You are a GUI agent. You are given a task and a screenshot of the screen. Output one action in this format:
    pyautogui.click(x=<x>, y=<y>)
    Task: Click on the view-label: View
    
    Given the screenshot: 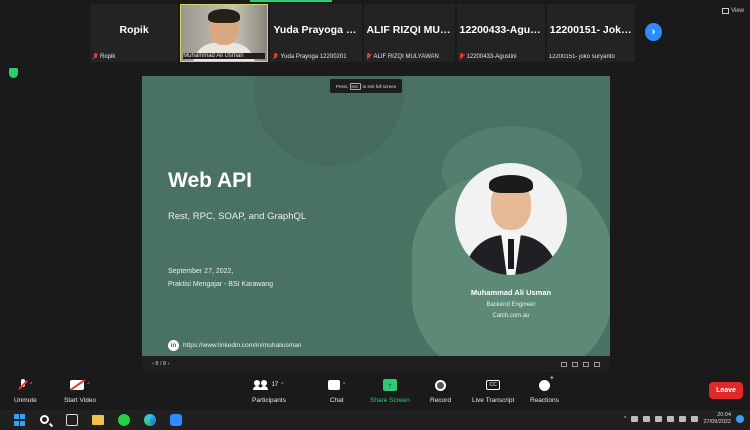 What is the action you would take?
    pyautogui.click(x=737, y=11)
    